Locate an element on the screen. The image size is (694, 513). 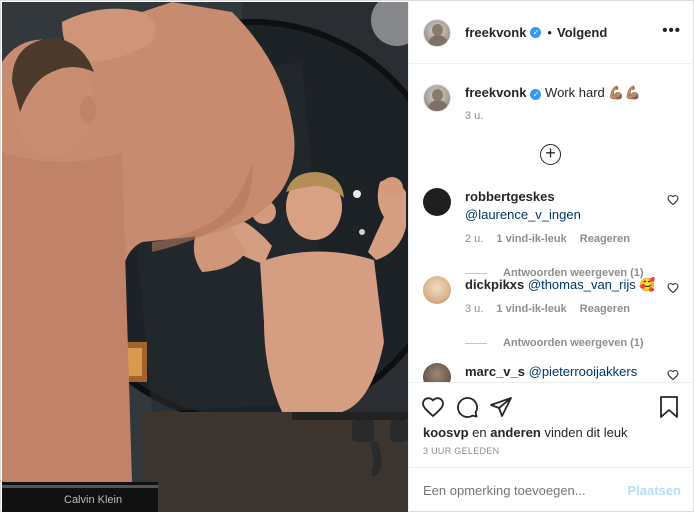
caption-text-block: freekvonk ✓ Work hard 💪🏽💪🏽 is located at coordinates (553, 98).